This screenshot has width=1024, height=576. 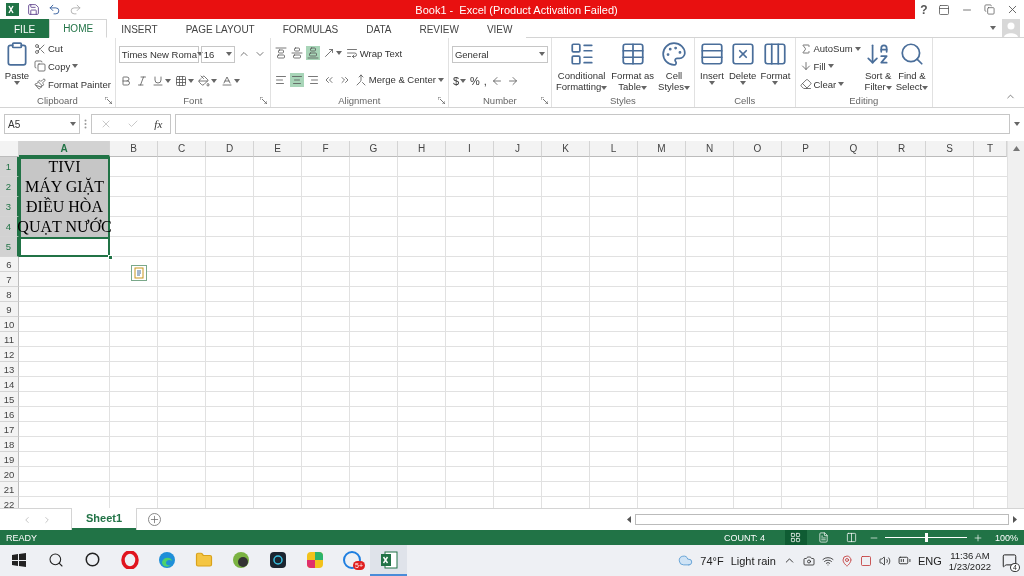 What do you see at coordinates (846, 560) in the screenshot?
I see `pin-icon` at bounding box center [846, 560].